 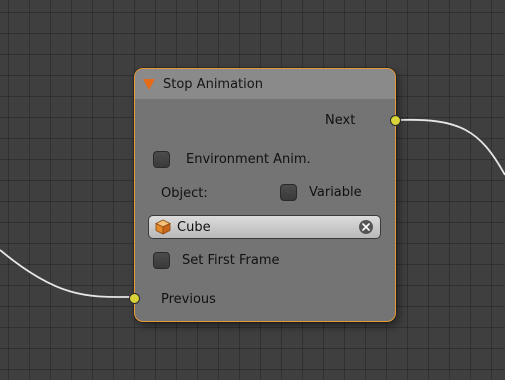 What do you see at coordinates (340, 120) in the screenshot?
I see `next-socket-label: Next` at bounding box center [340, 120].